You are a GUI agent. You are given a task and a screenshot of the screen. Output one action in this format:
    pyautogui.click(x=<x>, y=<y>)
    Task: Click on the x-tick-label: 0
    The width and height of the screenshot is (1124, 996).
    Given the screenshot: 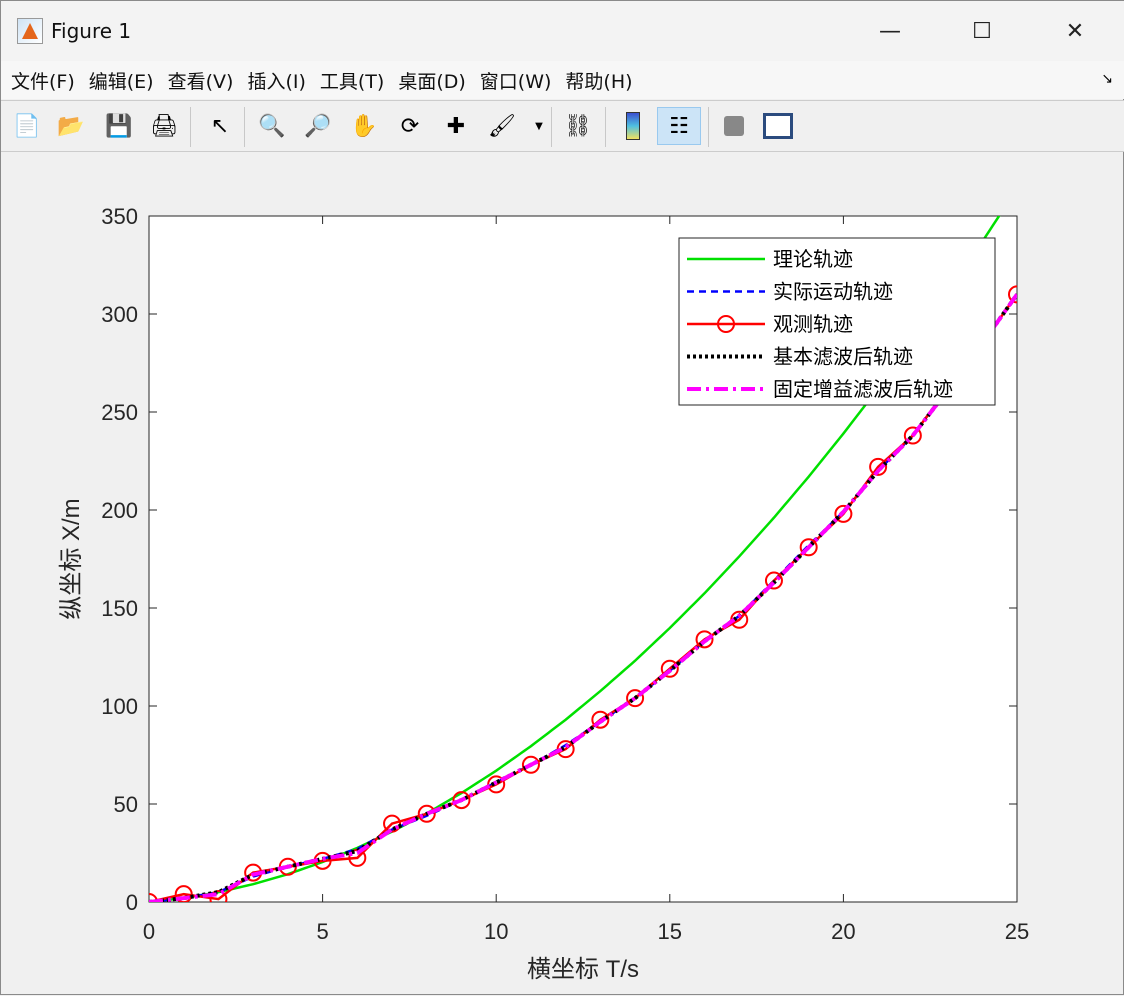 What is the action you would take?
    pyautogui.click(x=149, y=931)
    